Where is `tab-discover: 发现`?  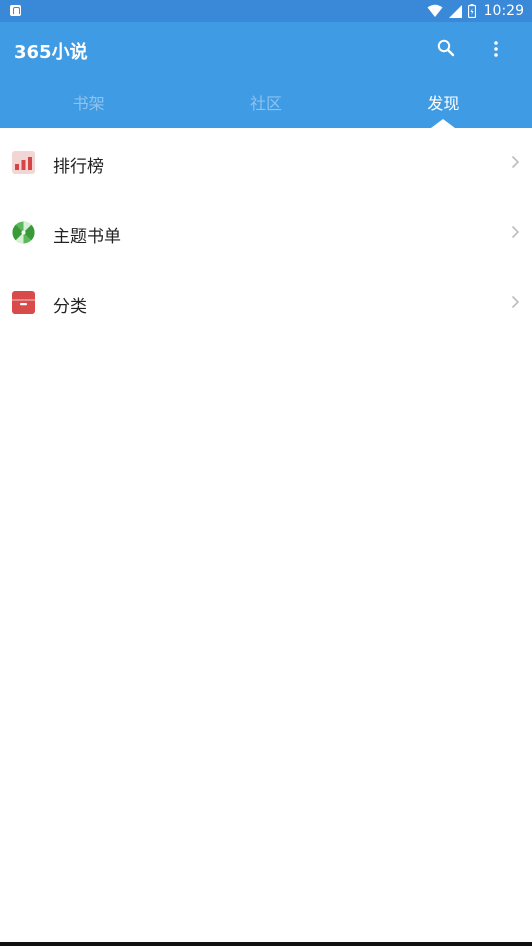
tab-discover: 发现 is located at coordinates (443, 106).